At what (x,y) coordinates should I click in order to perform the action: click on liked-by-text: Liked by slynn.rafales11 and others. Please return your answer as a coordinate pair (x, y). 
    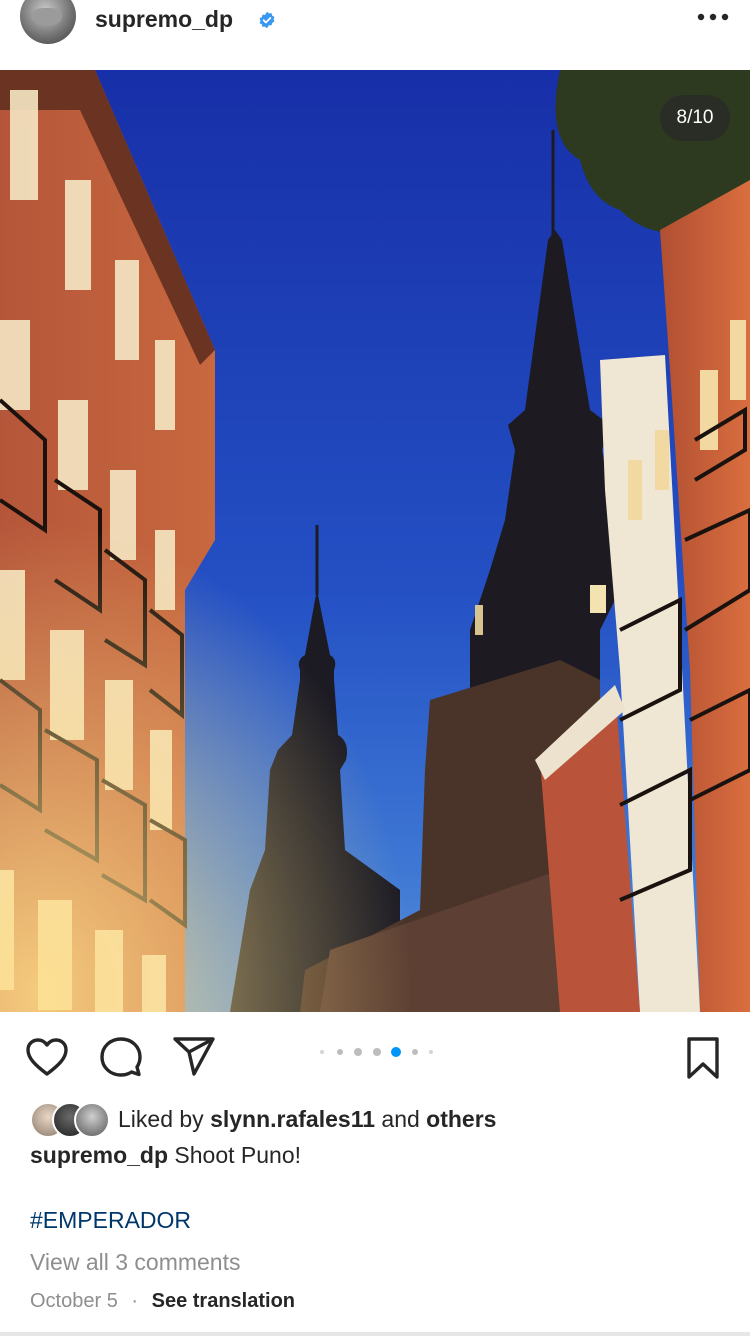
    Looking at the image, I should click on (307, 1119).